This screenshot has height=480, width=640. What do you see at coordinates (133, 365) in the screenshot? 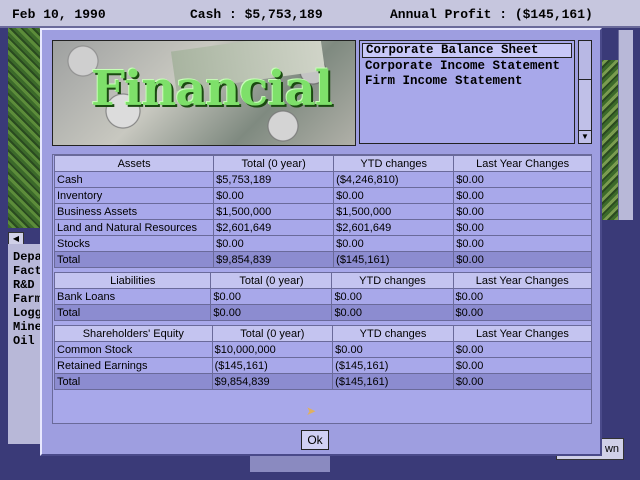
I see `row-label: Retained Earnings` at bounding box center [133, 365].